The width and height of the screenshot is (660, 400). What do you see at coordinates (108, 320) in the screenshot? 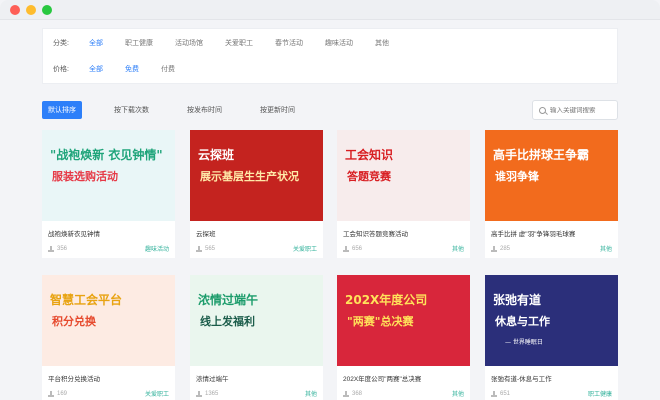
I see `card-thumbnail: 智慧工会平台 积分兑换` at bounding box center [108, 320].